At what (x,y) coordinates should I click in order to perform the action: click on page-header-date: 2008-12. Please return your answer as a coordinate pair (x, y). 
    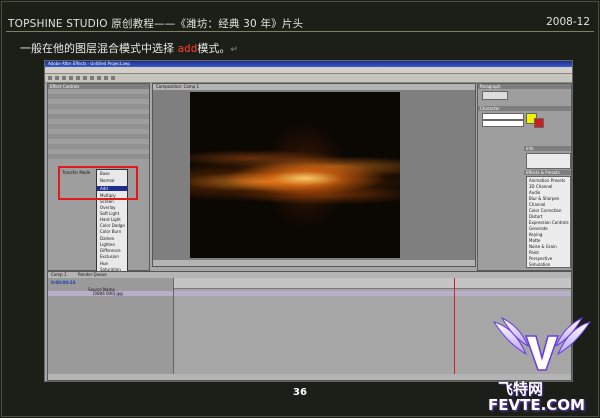
    Looking at the image, I should click on (568, 22).